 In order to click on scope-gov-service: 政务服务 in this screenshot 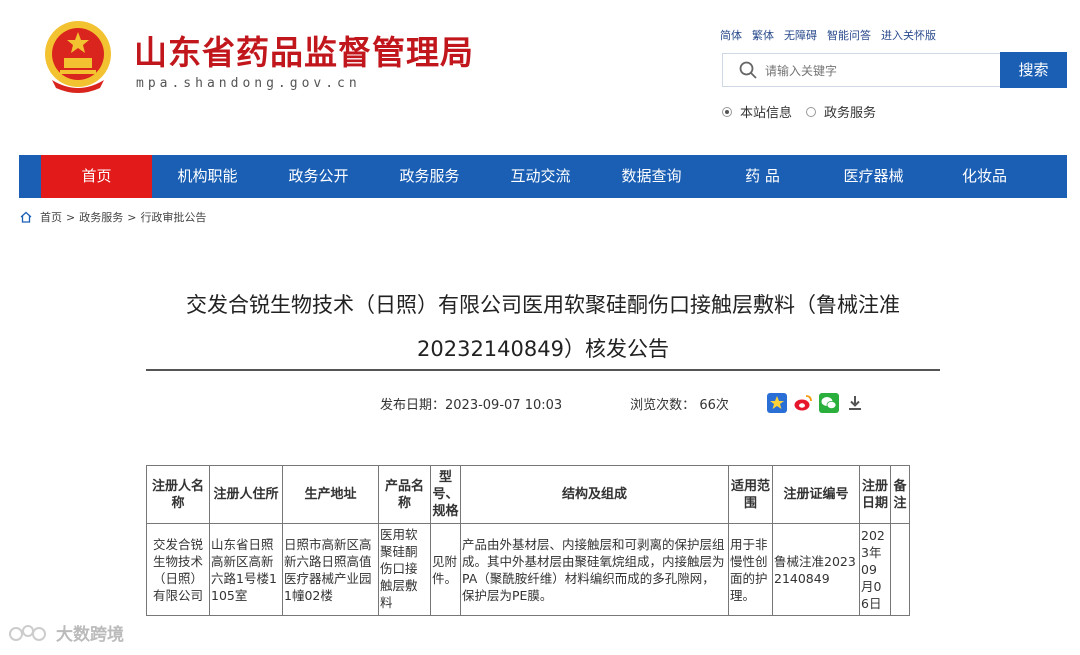, I will do `click(841, 111)`.